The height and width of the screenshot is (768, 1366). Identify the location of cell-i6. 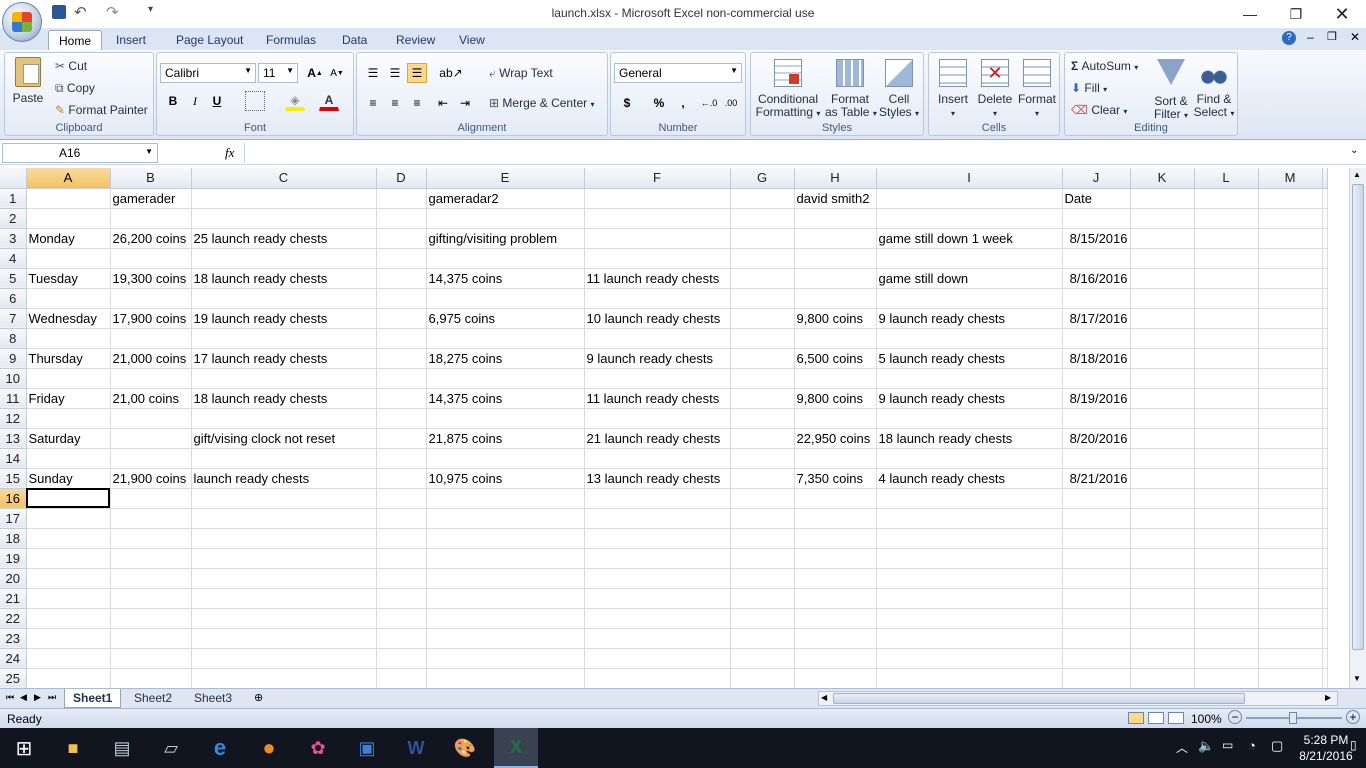
(969, 298).